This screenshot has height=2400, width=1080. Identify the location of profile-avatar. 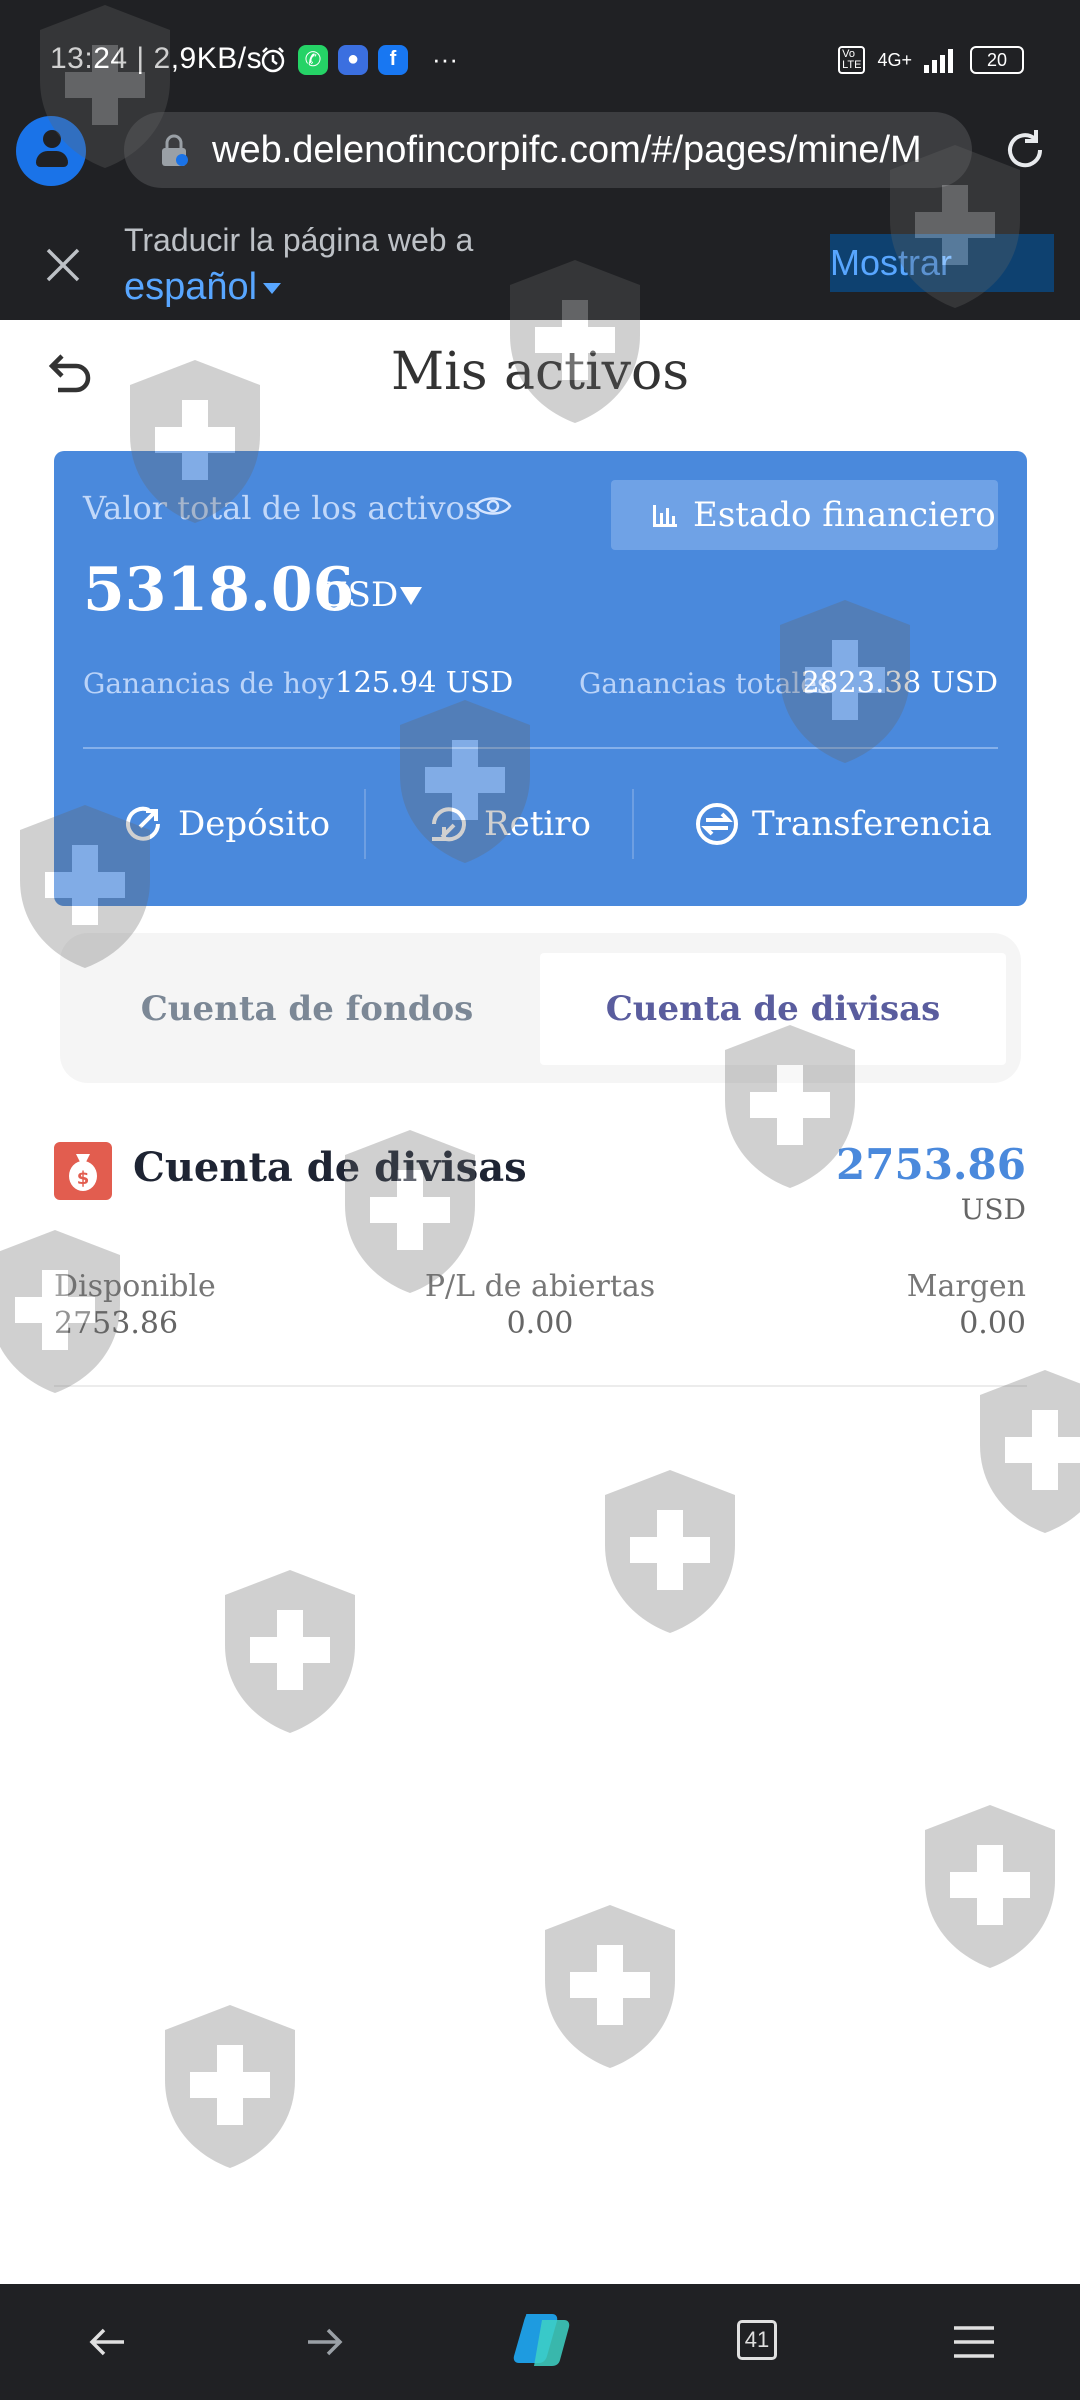
(51, 151).